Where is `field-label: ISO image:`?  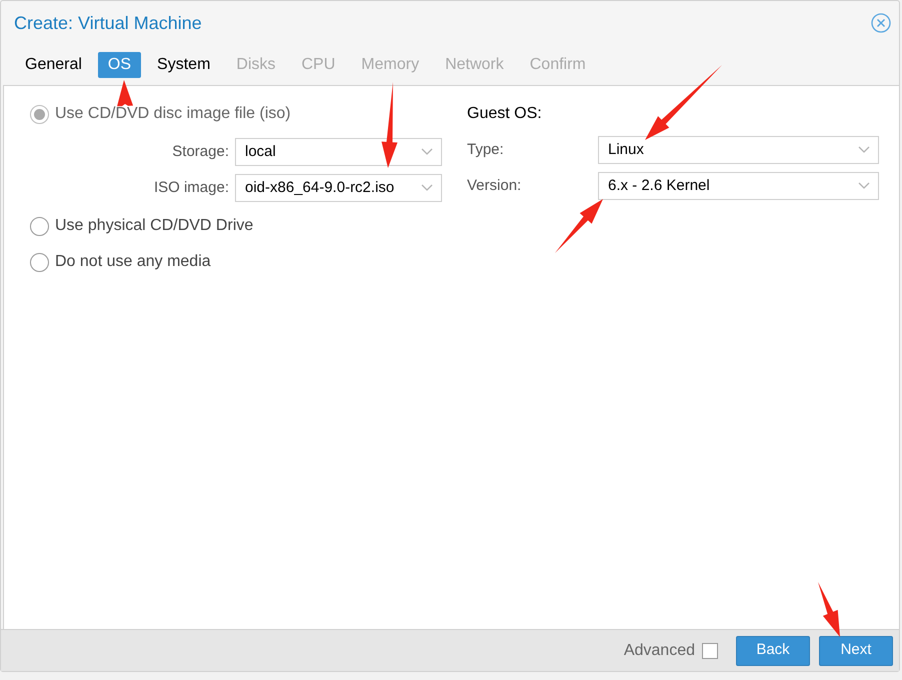 field-label: ISO image: is located at coordinates (191, 188).